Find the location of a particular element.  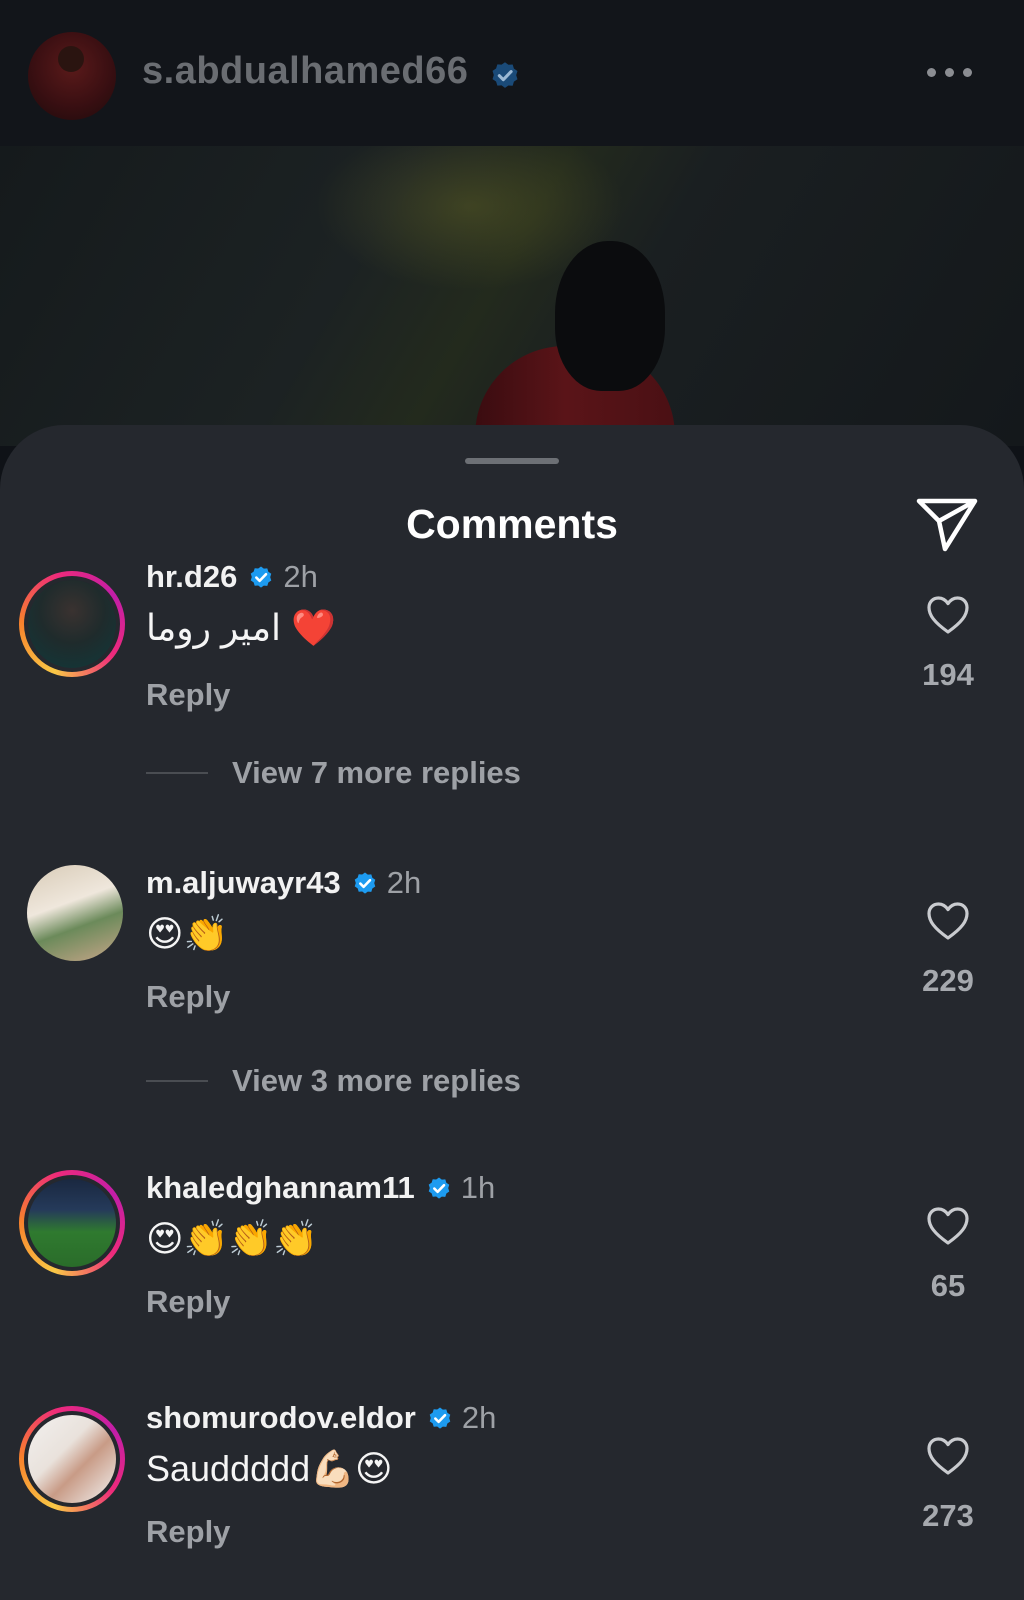

comment-username: m.aljuwayr43 is located at coordinates (243, 883).